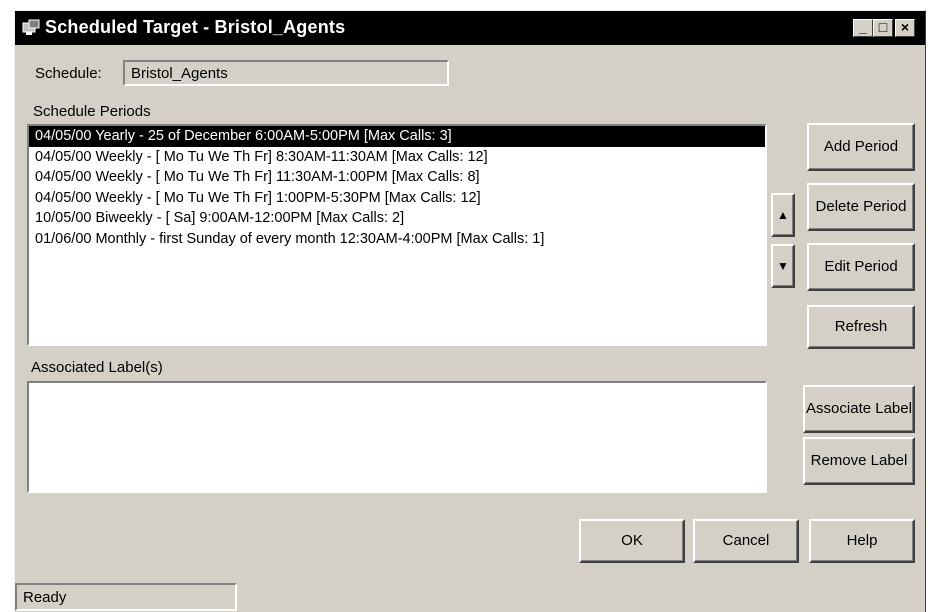  I want to click on arrow-up-icon: ▲, so click(783, 215).